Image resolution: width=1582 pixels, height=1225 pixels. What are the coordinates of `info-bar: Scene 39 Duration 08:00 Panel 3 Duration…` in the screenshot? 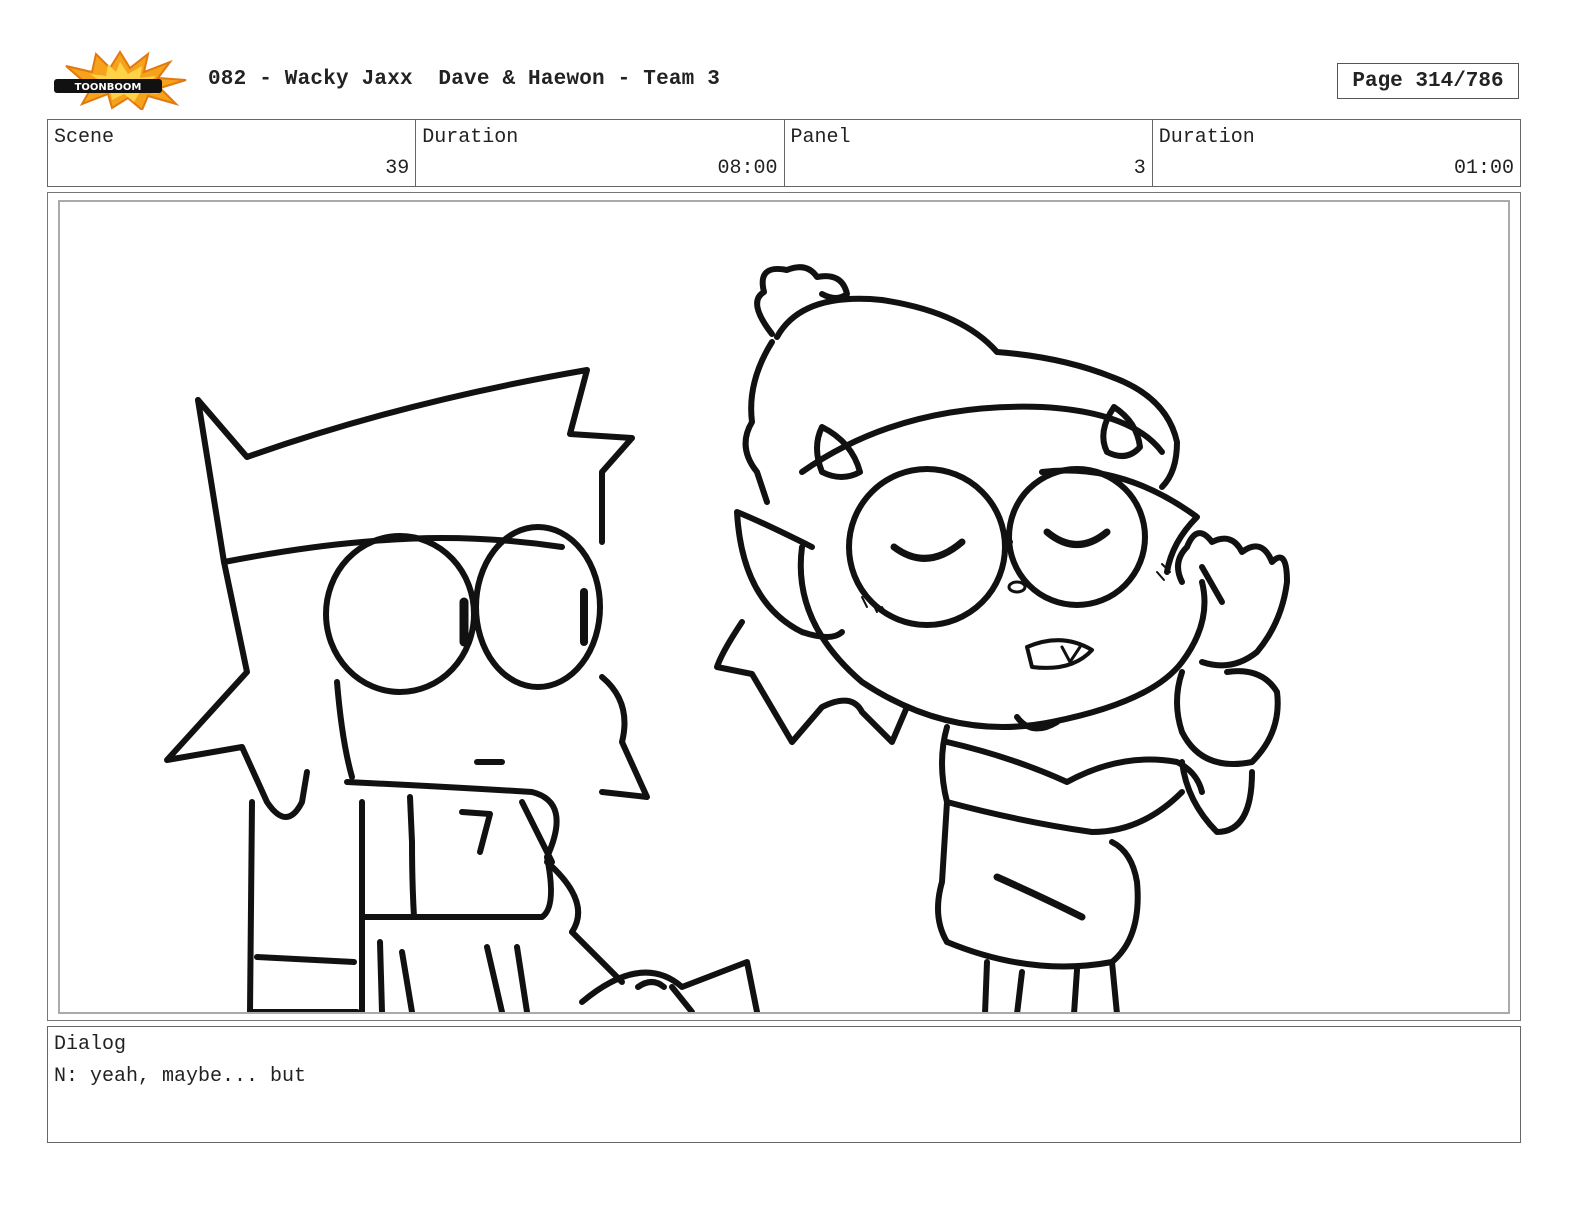 It's located at (784, 153).